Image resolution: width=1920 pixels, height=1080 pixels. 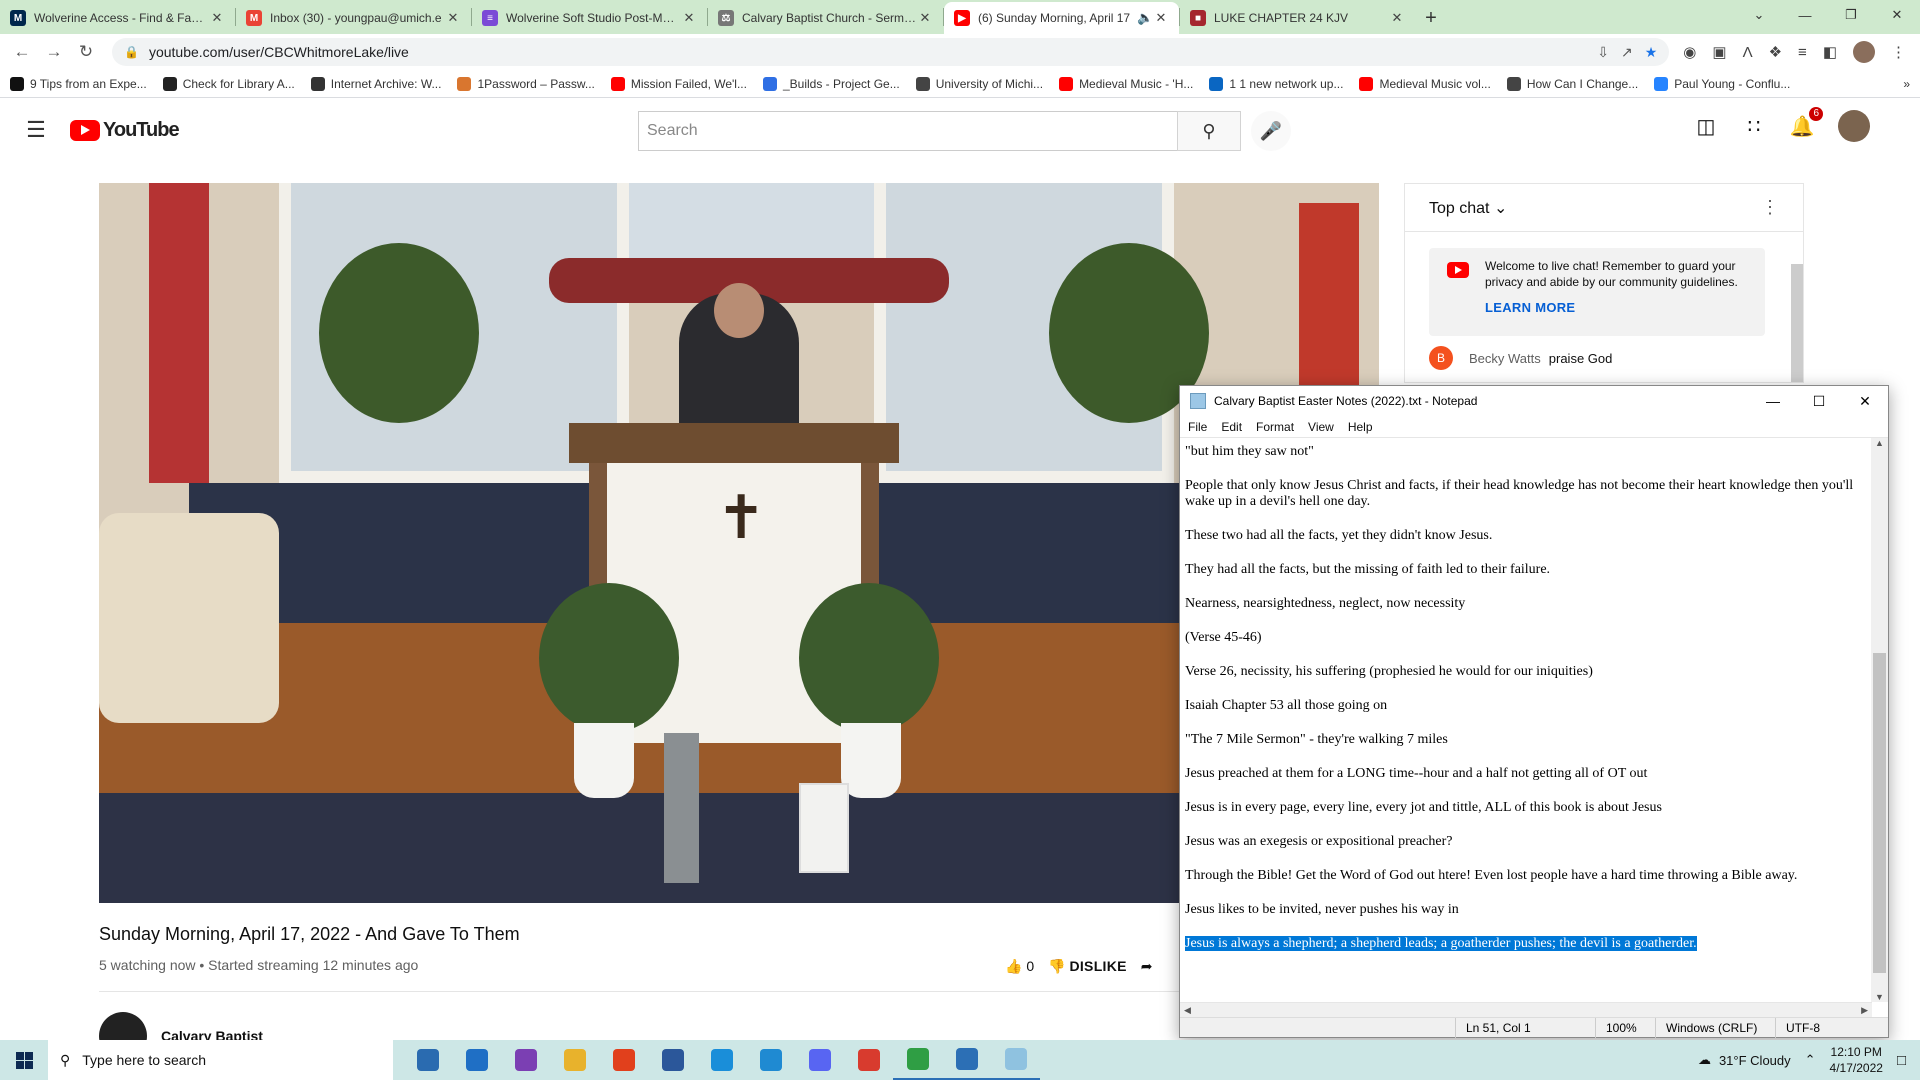 What do you see at coordinates (1879, 813) in the screenshot?
I see `scrollbar-thumb` at bounding box center [1879, 813].